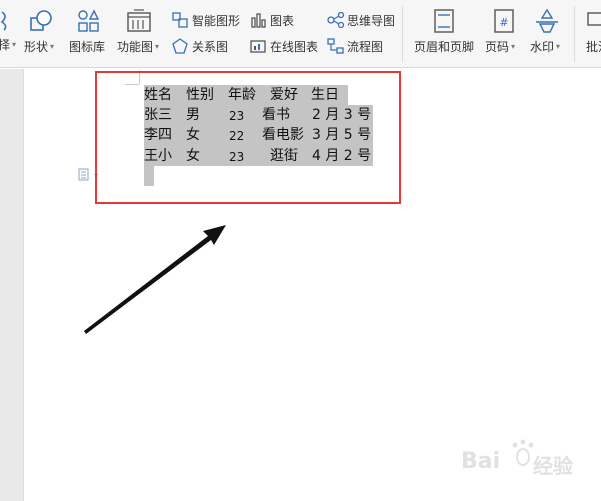 This screenshot has width=601, height=501. Describe the element at coordinates (525, 460) in the screenshot. I see `watermark-logo: Bai 经验` at that location.